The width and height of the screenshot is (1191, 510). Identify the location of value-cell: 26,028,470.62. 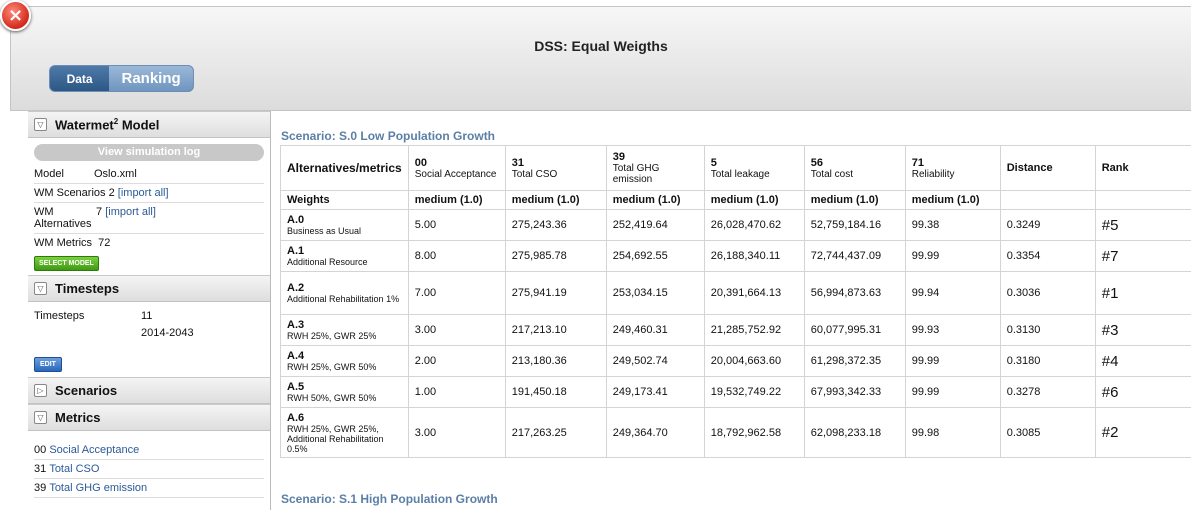
(754, 225).